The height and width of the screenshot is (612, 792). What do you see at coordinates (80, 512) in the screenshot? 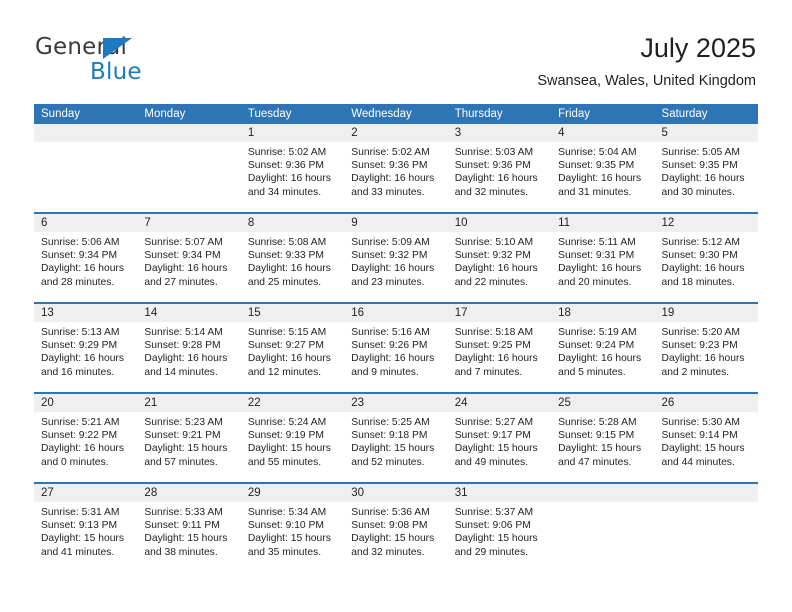
I see `sunrise-text: Sunrise: 5:31 AM` at bounding box center [80, 512].